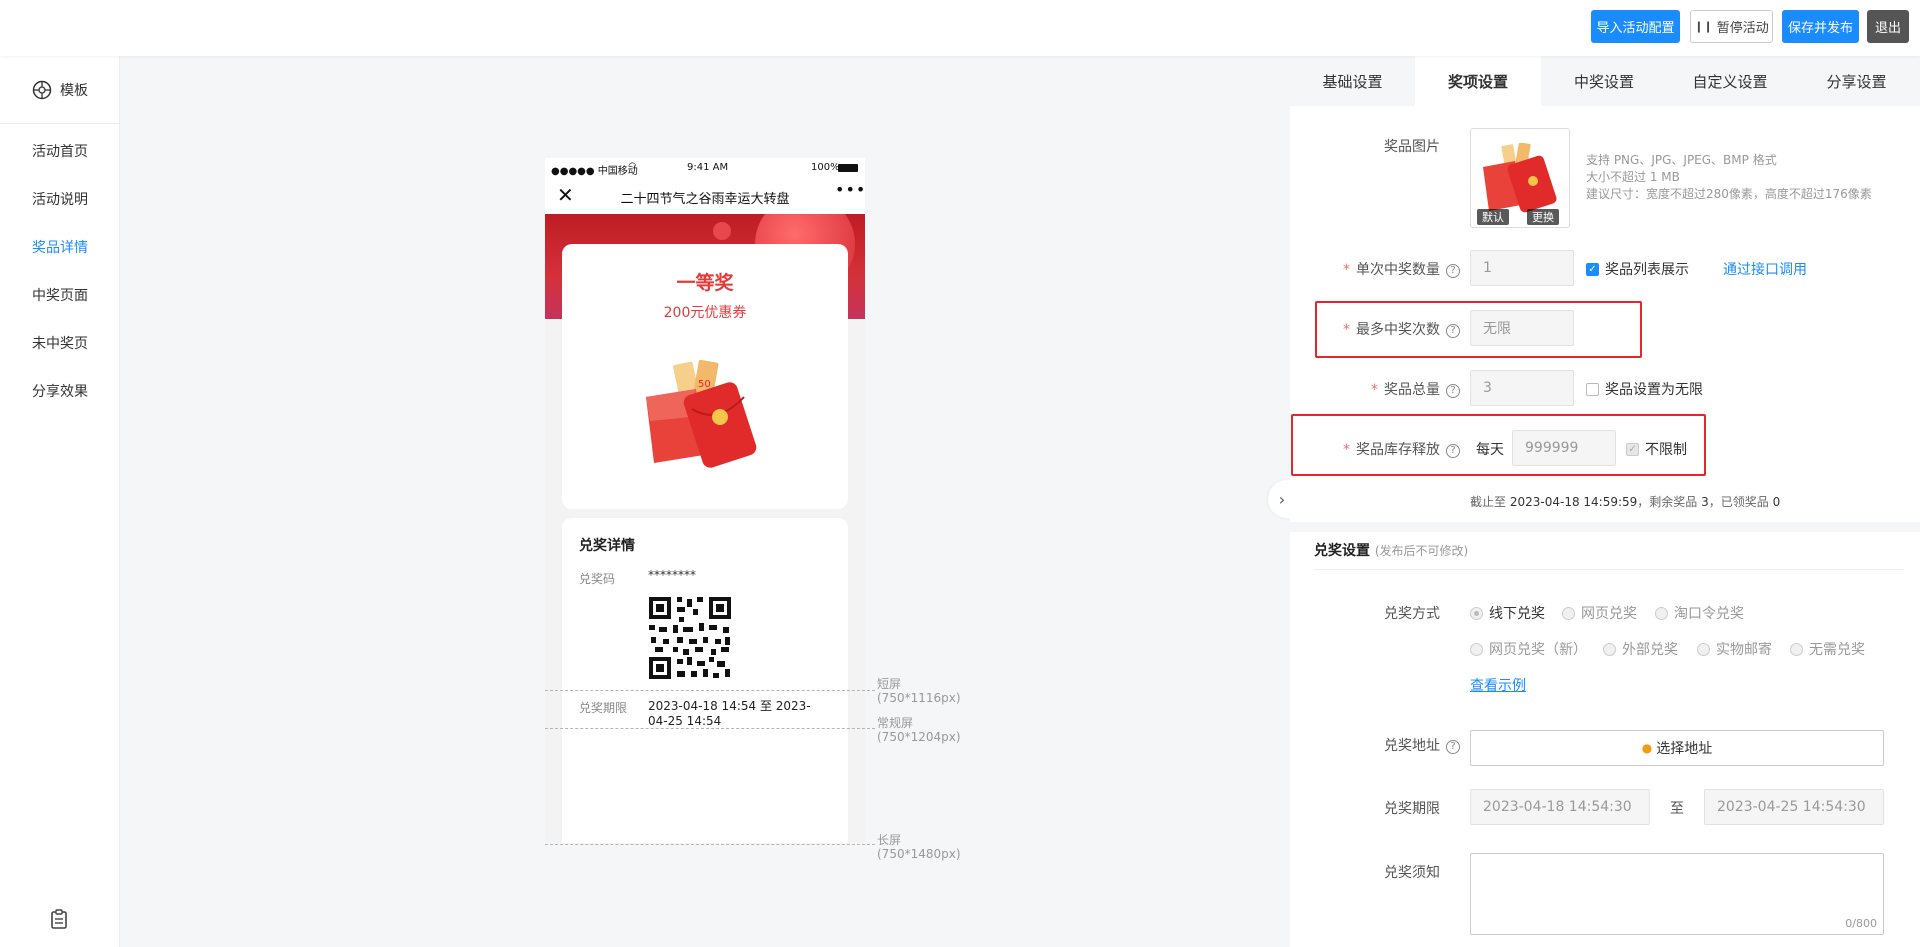 The width and height of the screenshot is (1920, 947). I want to click on sidebar-item-prize-detail: 奖品详情, so click(60, 247).